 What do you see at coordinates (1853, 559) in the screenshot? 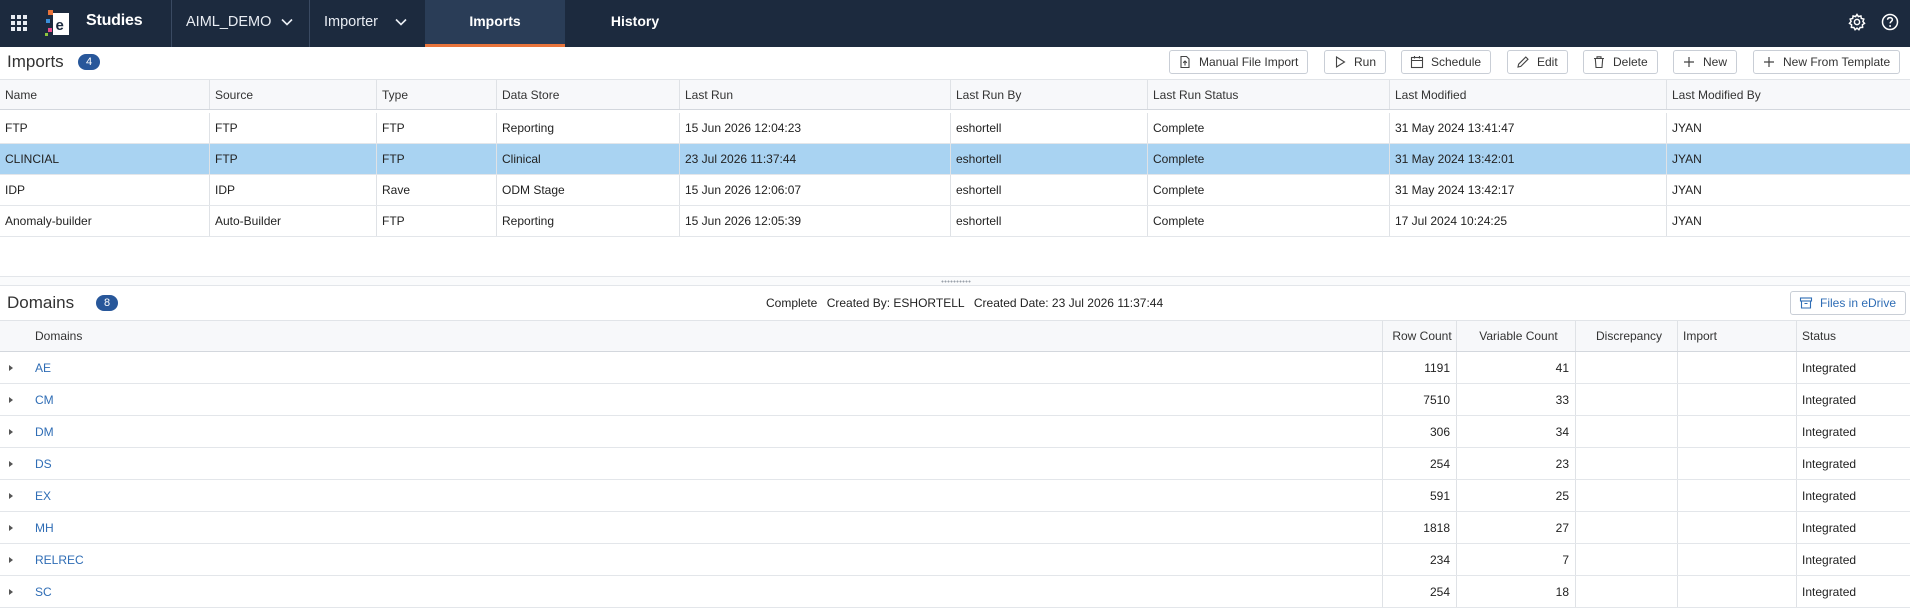
I see `cell-status: Integrated` at bounding box center [1853, 559].